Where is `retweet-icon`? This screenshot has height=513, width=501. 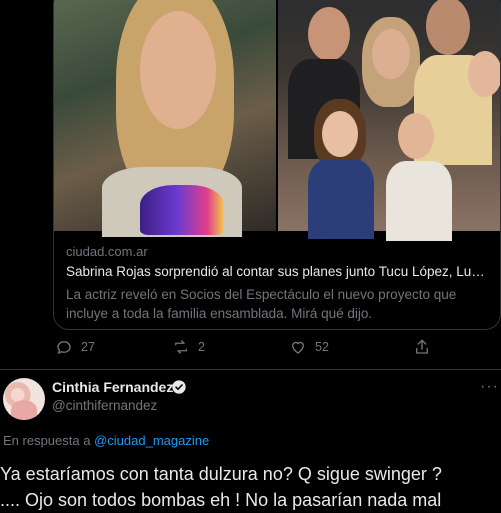
retweet-icon is located at coordinates (181, 347).